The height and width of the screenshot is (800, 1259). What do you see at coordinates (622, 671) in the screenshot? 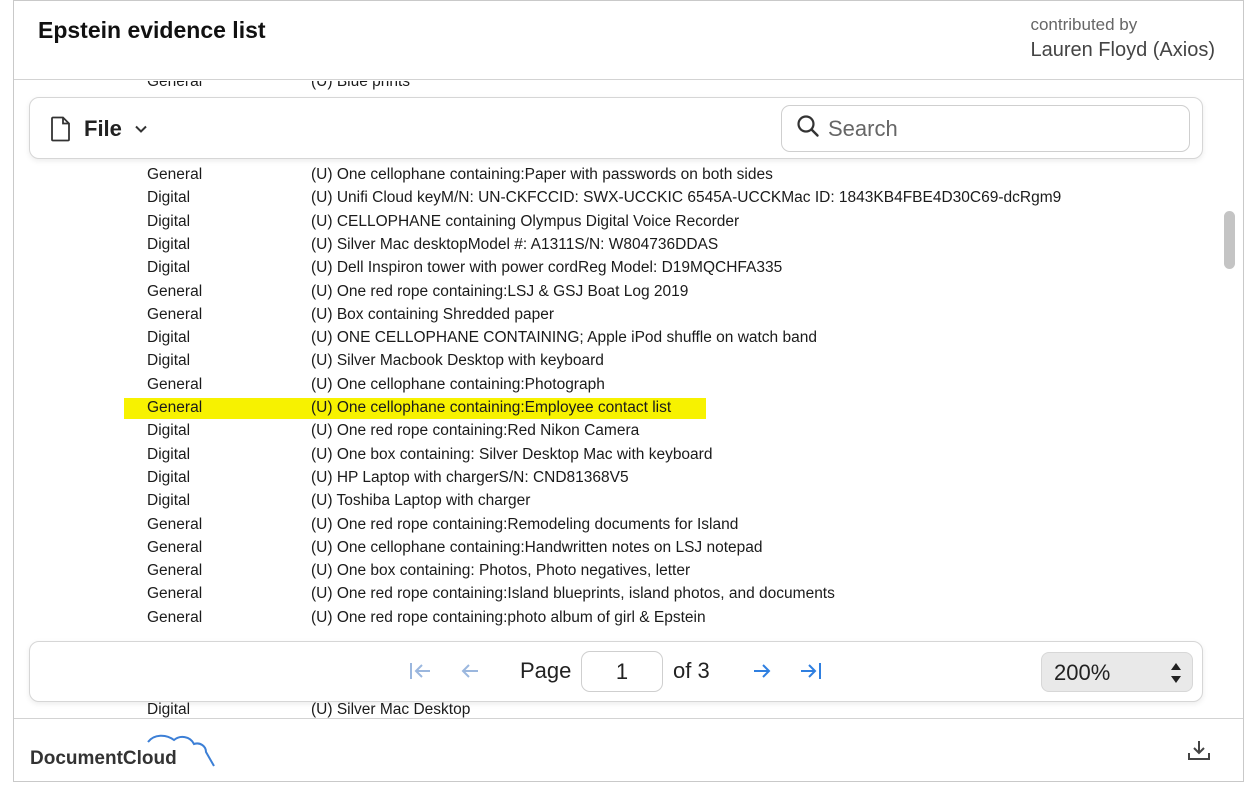
I see `page-number-input` at bounding box center [622, 671].